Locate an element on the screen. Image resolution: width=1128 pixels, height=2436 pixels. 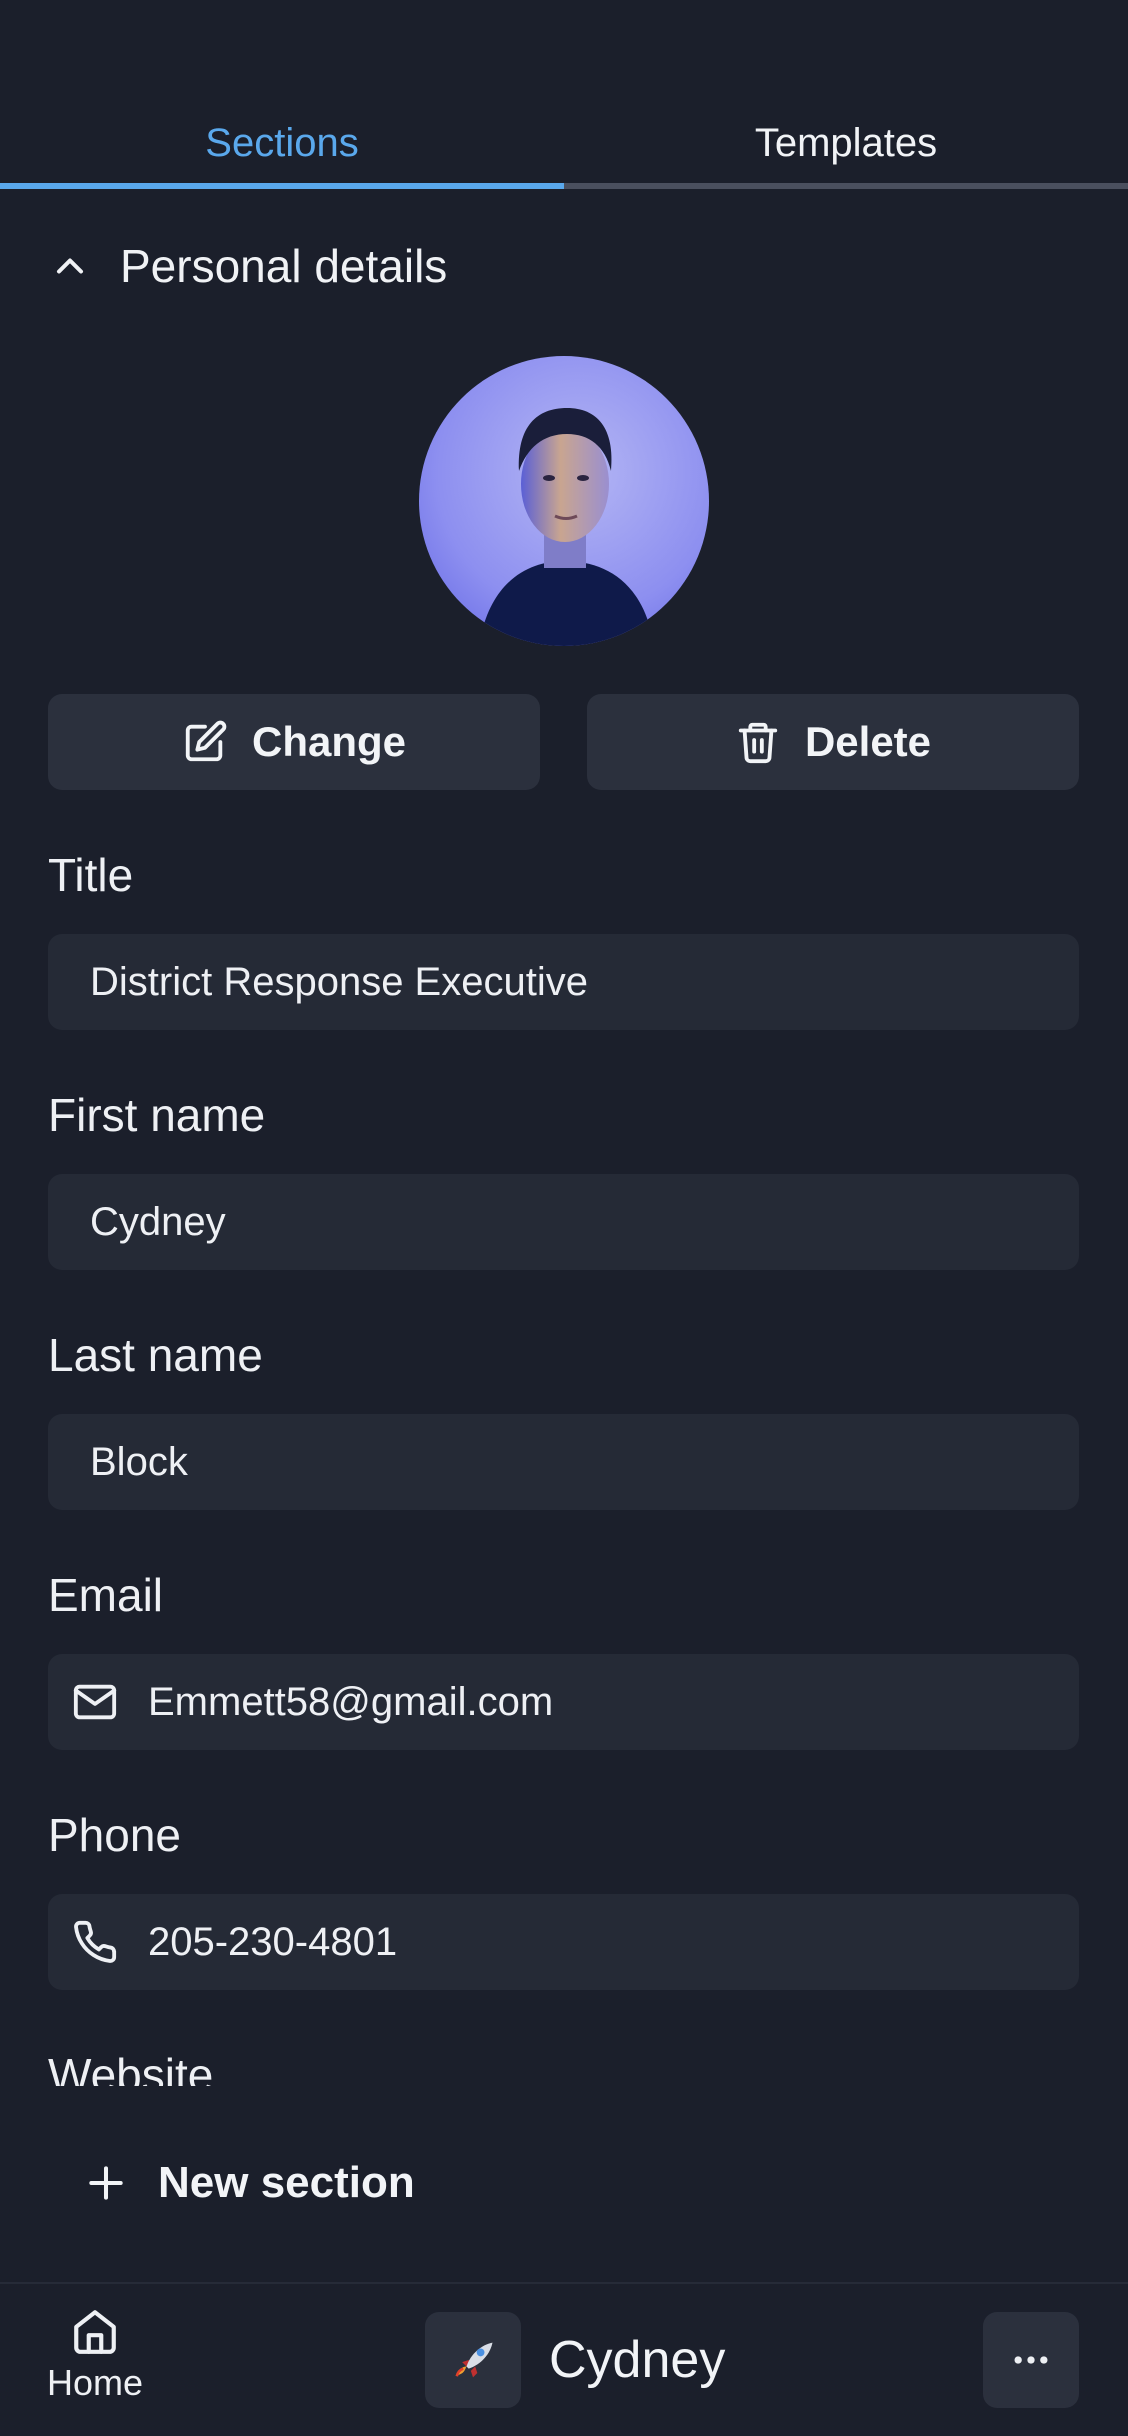
phone-label: Phone is located at coordinates (115, 1835).